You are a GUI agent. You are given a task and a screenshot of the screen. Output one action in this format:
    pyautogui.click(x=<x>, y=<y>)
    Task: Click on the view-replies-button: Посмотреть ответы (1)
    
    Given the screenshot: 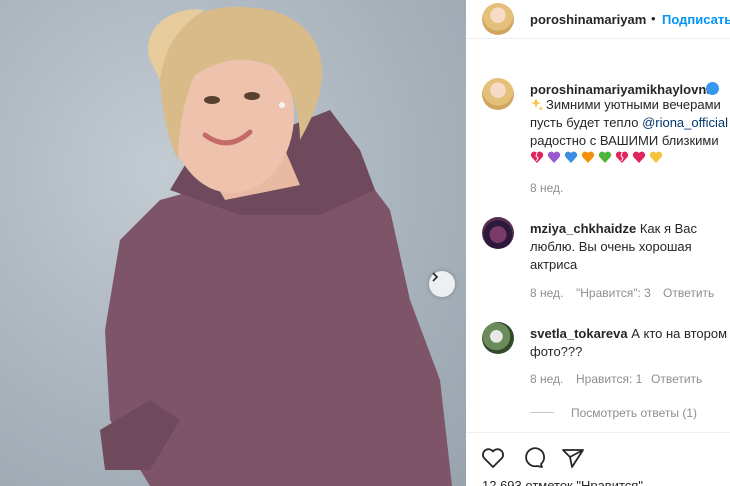 What is the action you would take?
    pyautogui.click(x=634, y=413)
    